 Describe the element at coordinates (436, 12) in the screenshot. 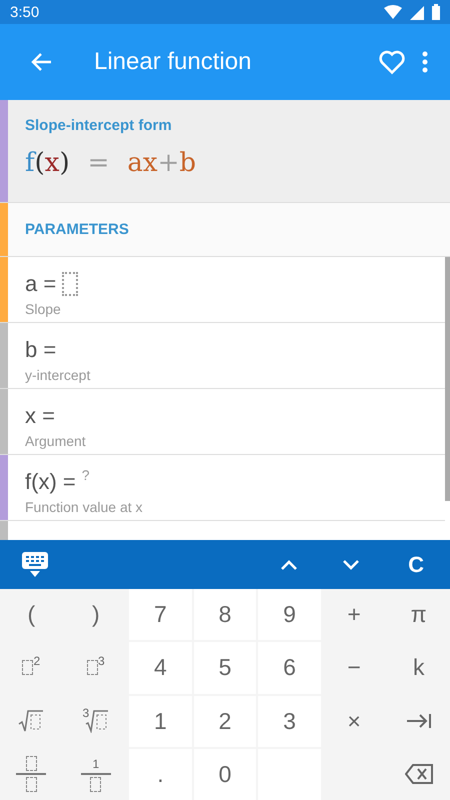

I see `battery-icon` at that location.